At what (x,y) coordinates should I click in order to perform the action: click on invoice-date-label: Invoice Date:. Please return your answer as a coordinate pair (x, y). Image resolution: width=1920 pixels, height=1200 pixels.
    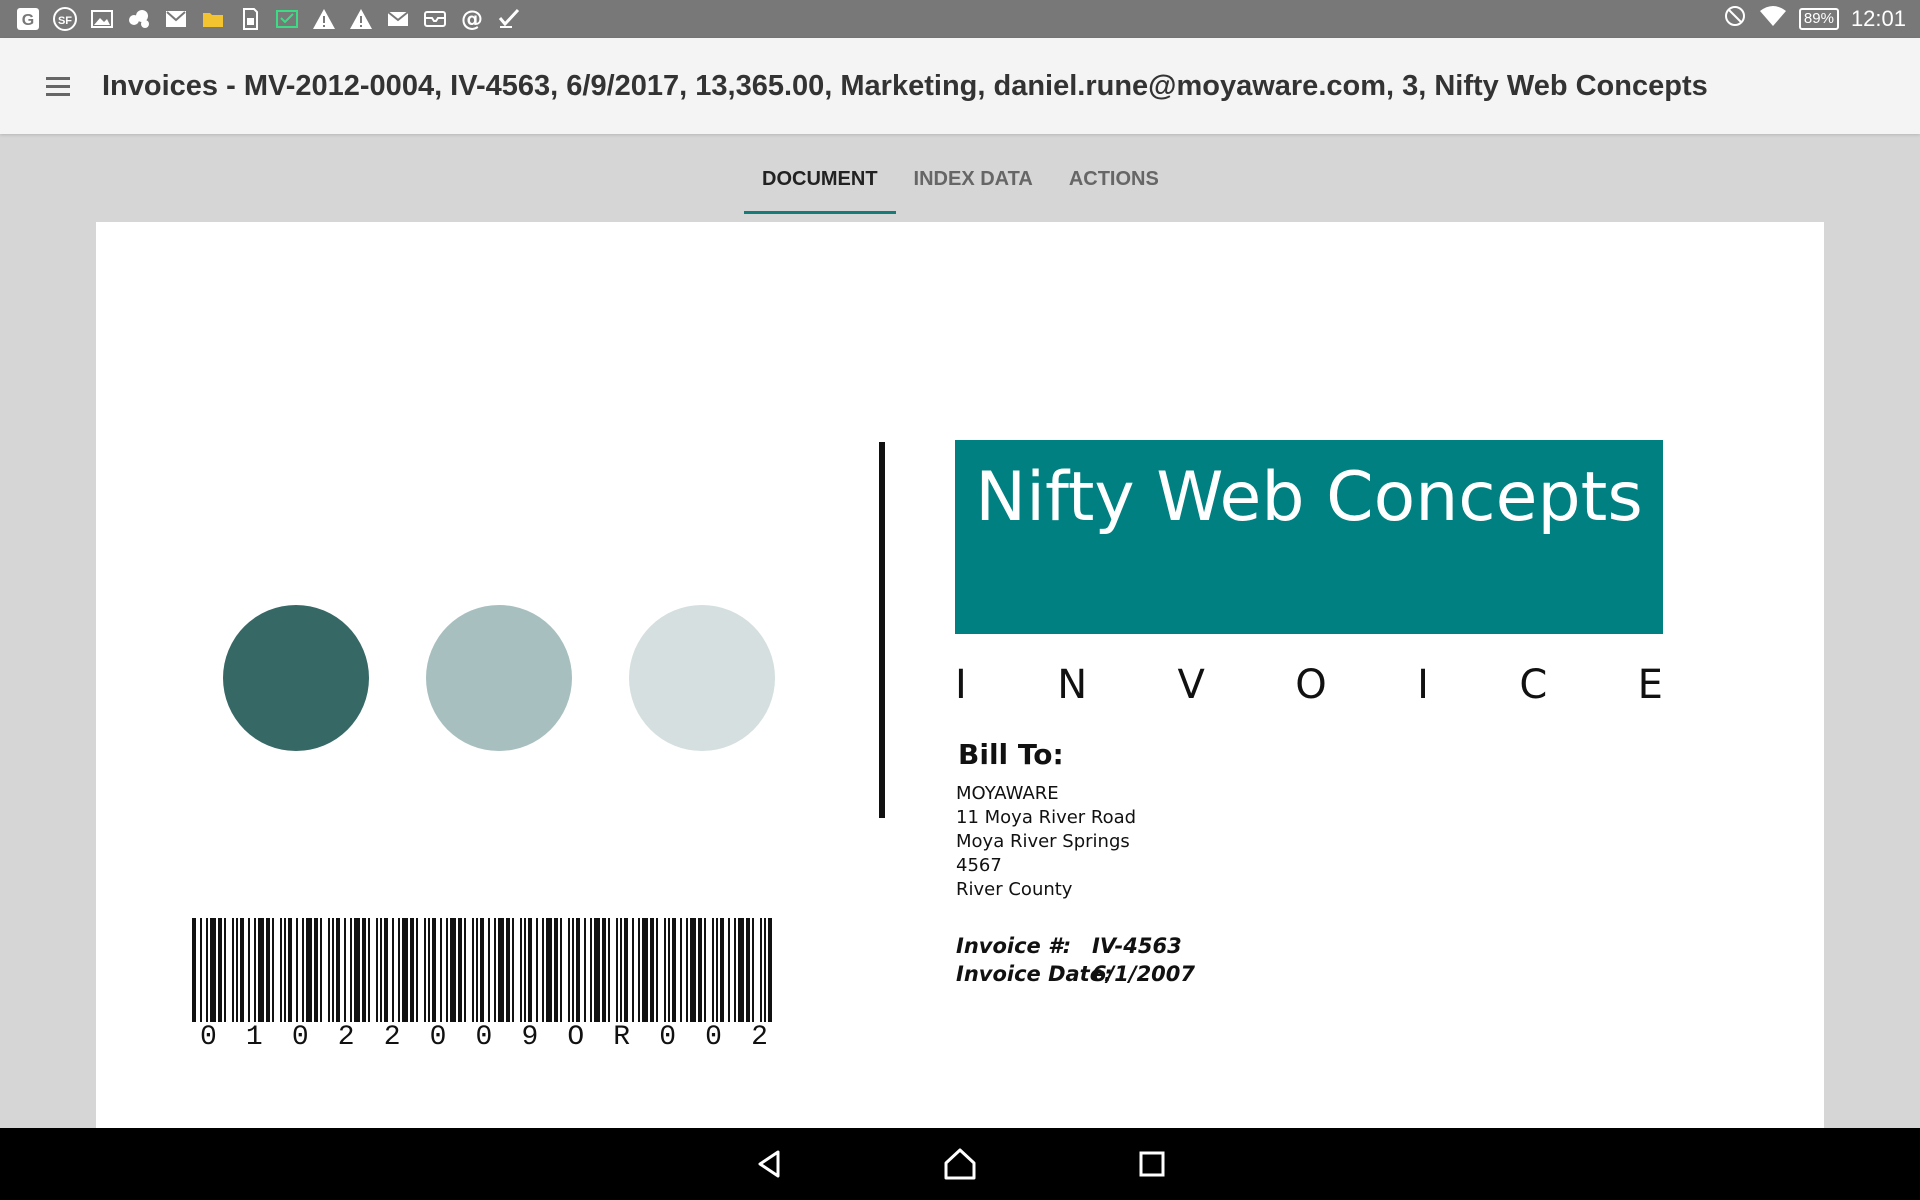
    Looking at the image, I should click on (1034, 974).